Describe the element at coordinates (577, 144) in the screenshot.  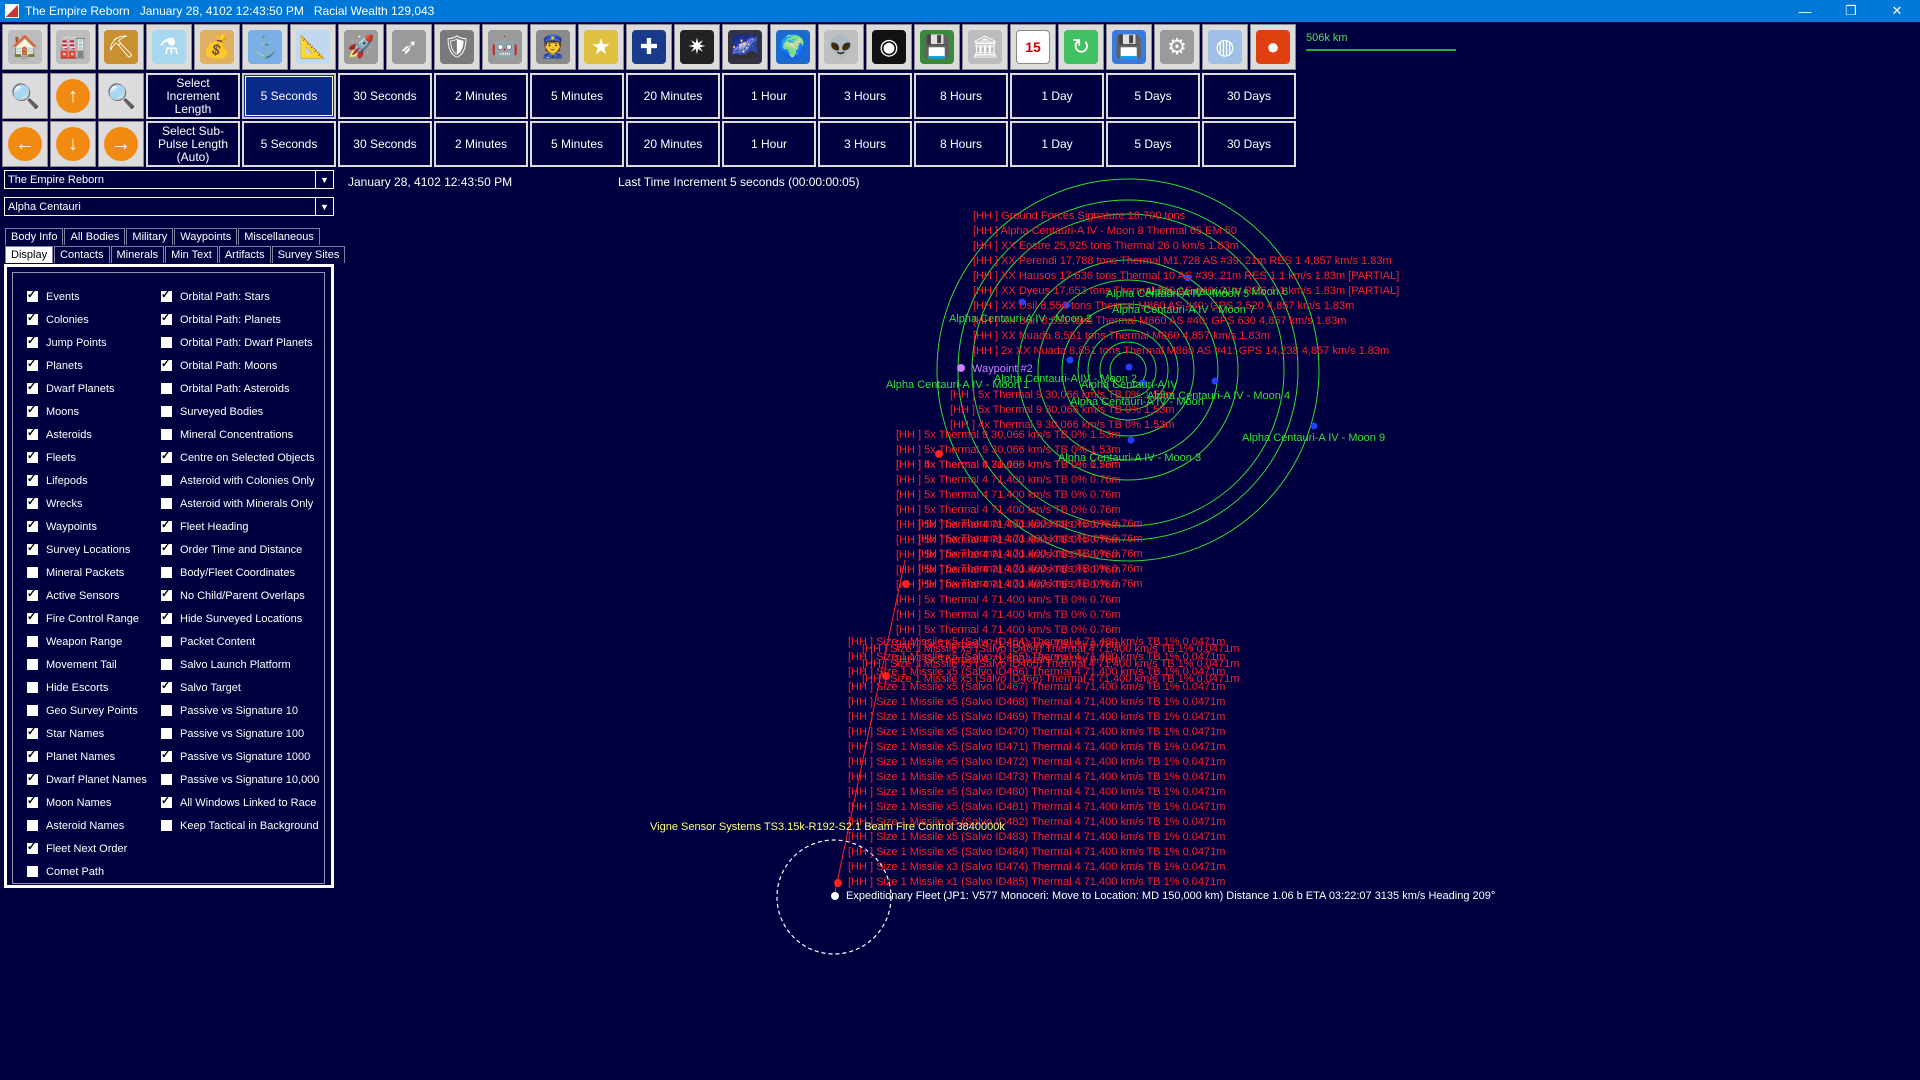
I see `subpulse-option: 5 Minutes` at that location.